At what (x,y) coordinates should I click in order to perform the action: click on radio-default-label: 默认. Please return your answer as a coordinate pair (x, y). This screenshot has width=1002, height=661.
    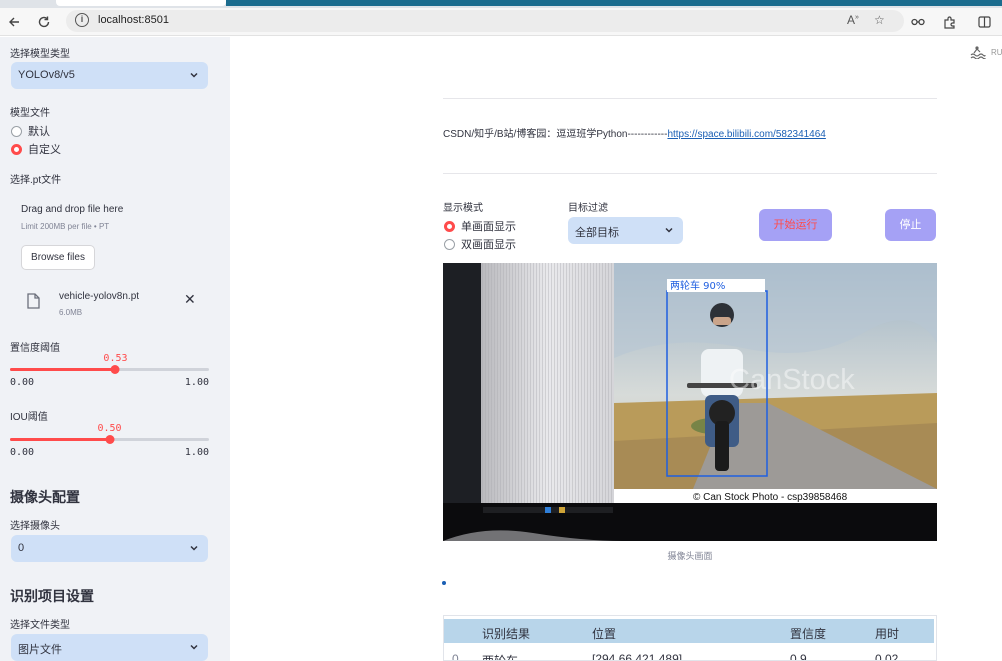
    Looking at the image, I should click on (39, 132).